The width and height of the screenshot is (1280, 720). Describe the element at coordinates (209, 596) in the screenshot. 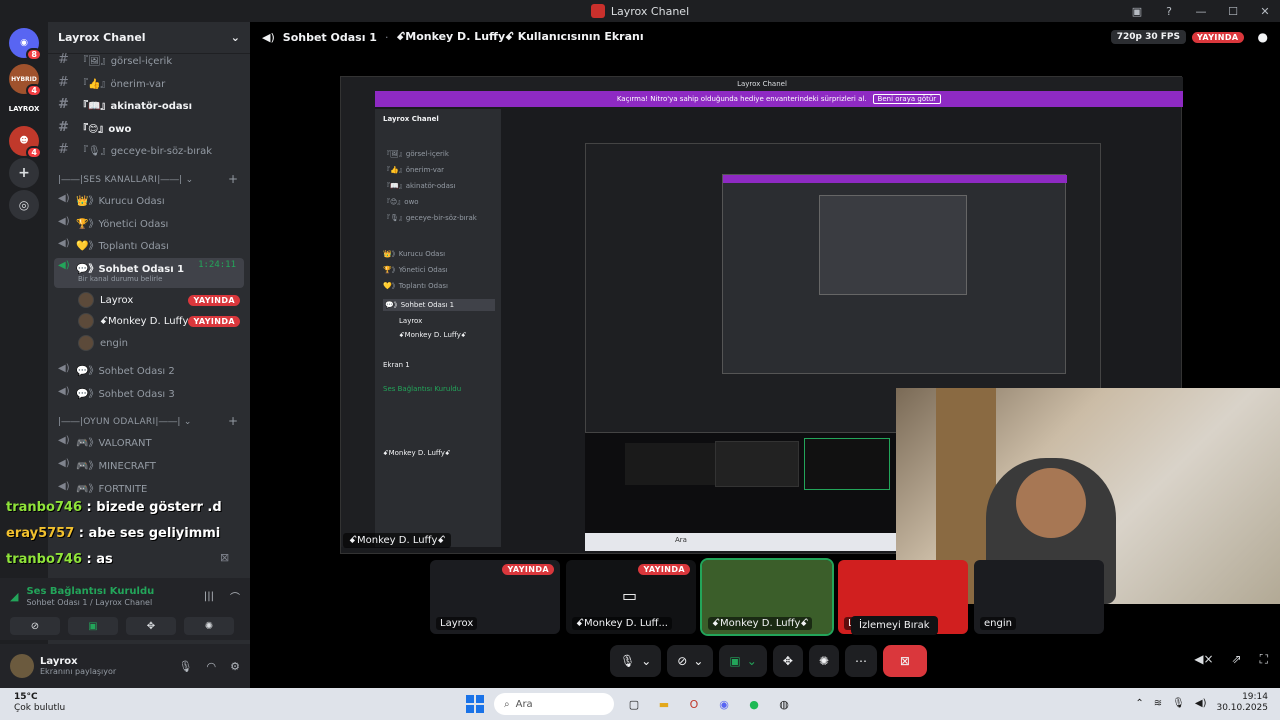

I see `noise-suppression-icon: |||` at that location.